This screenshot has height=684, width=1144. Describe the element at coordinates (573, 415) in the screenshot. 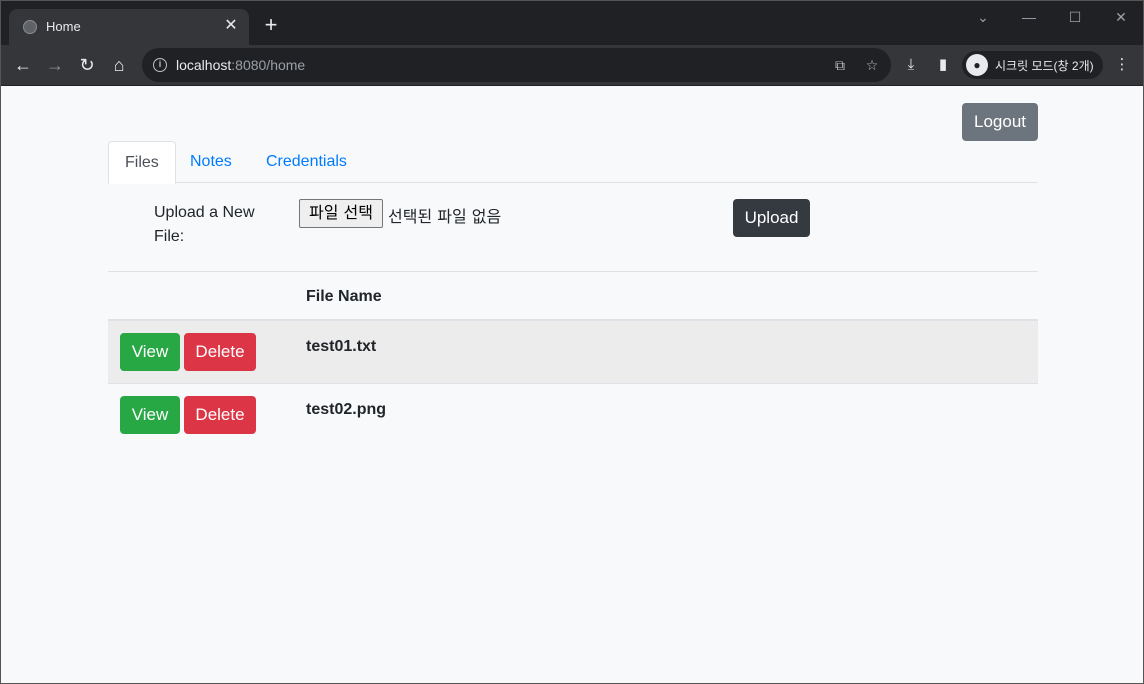

I see `table-row: View Delete test02.png` at that location.